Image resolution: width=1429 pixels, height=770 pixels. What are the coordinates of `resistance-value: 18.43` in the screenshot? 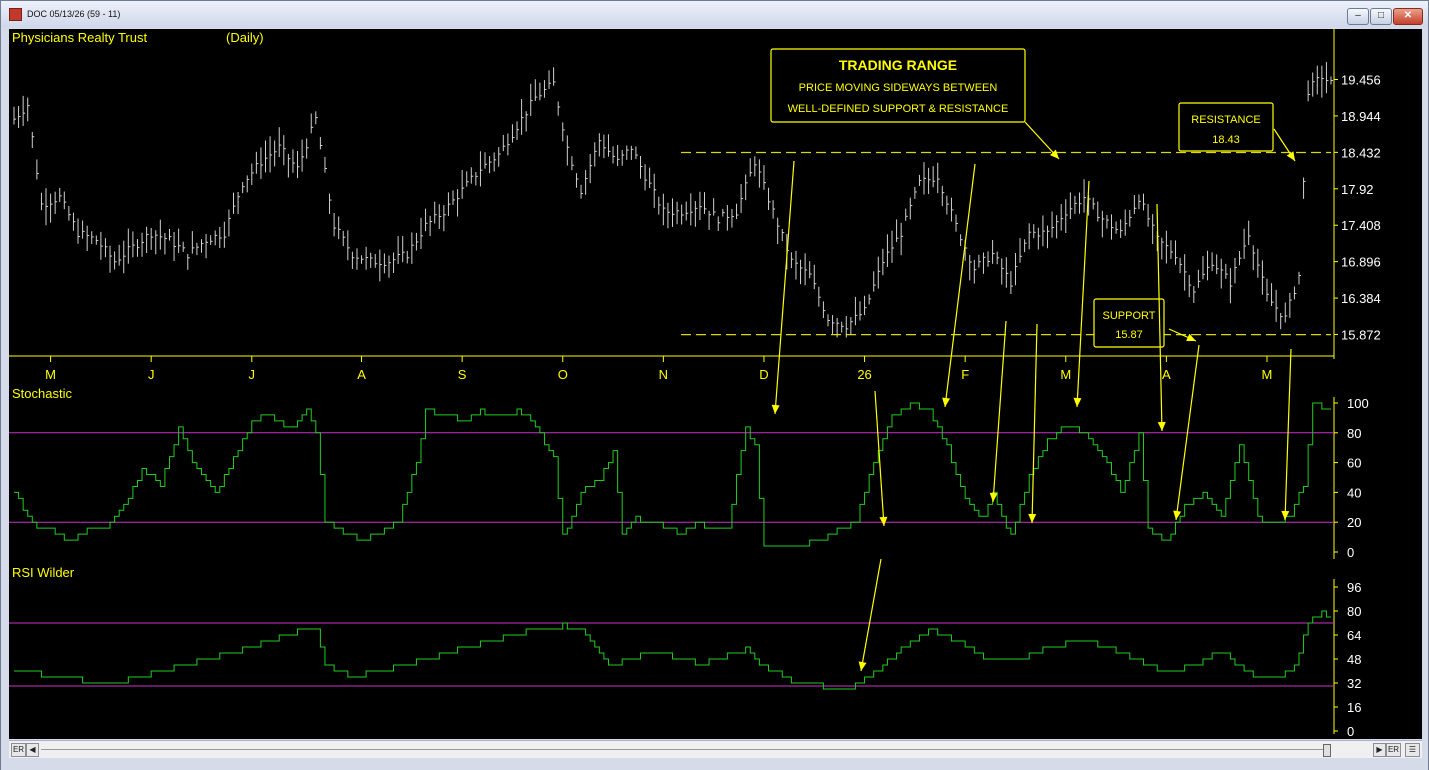 It's located at (1226, 140).